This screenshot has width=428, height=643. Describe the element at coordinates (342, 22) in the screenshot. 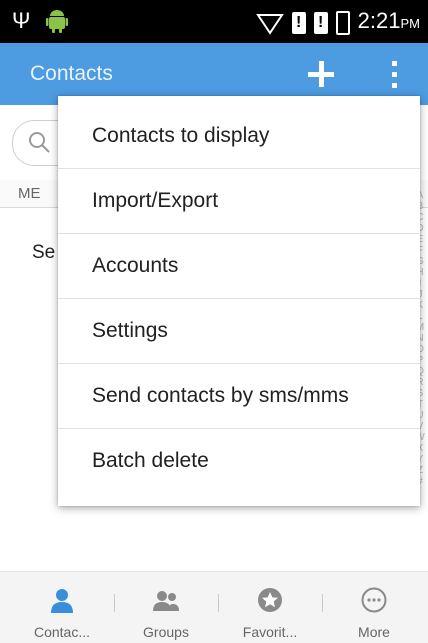

I see `battery-charging-icon` at that location.